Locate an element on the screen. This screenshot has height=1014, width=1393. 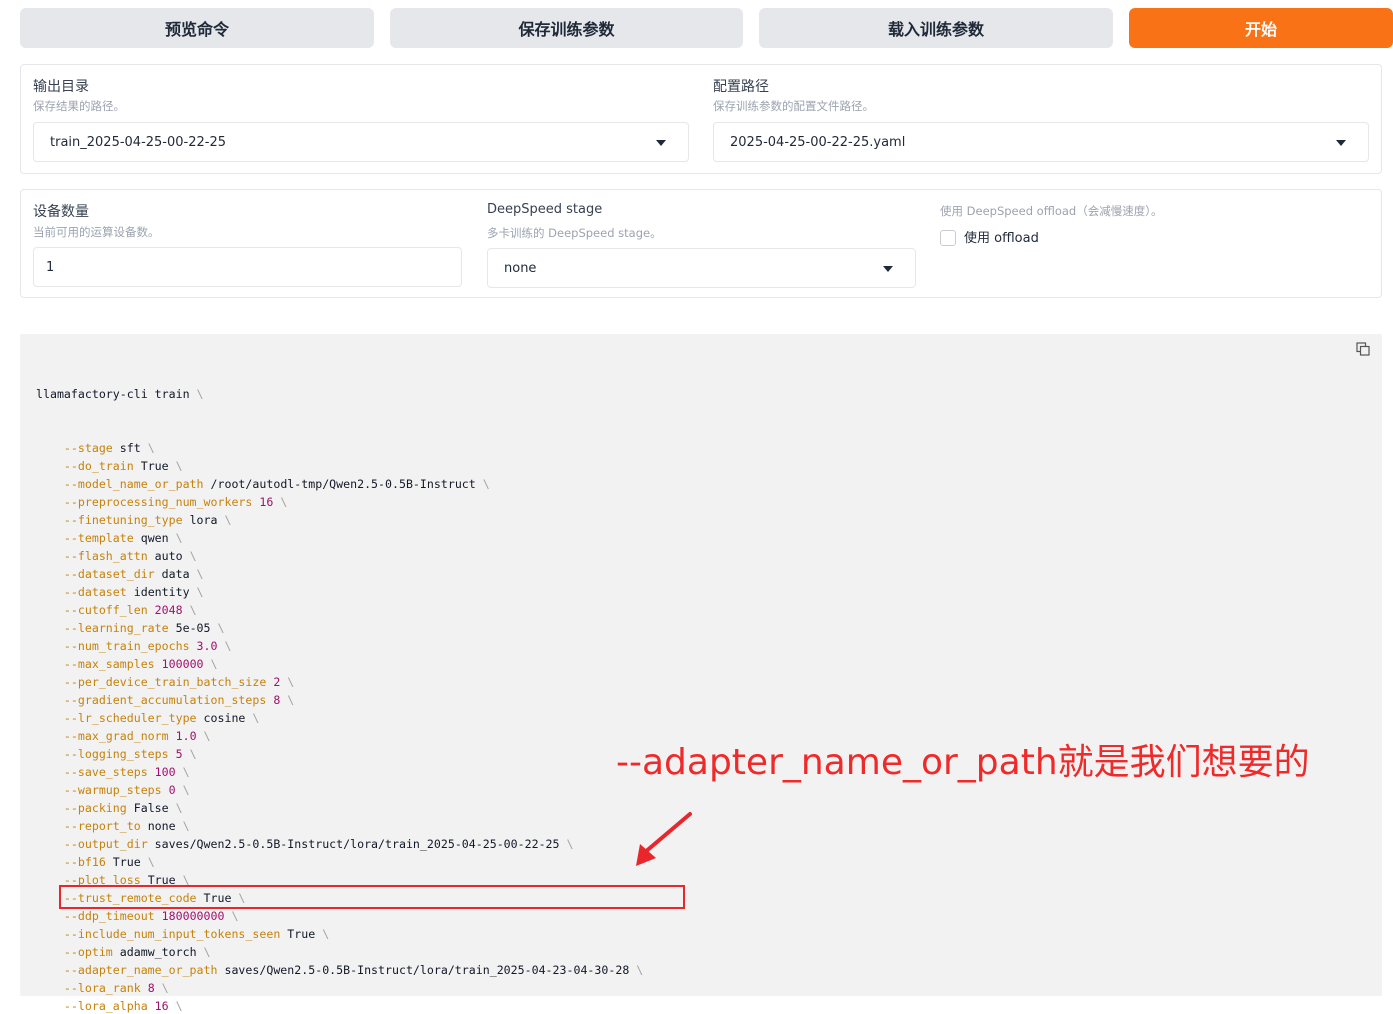
config-path-hint: 保存训练参数的配置文件路径。 is located at coordinates (793, 106).